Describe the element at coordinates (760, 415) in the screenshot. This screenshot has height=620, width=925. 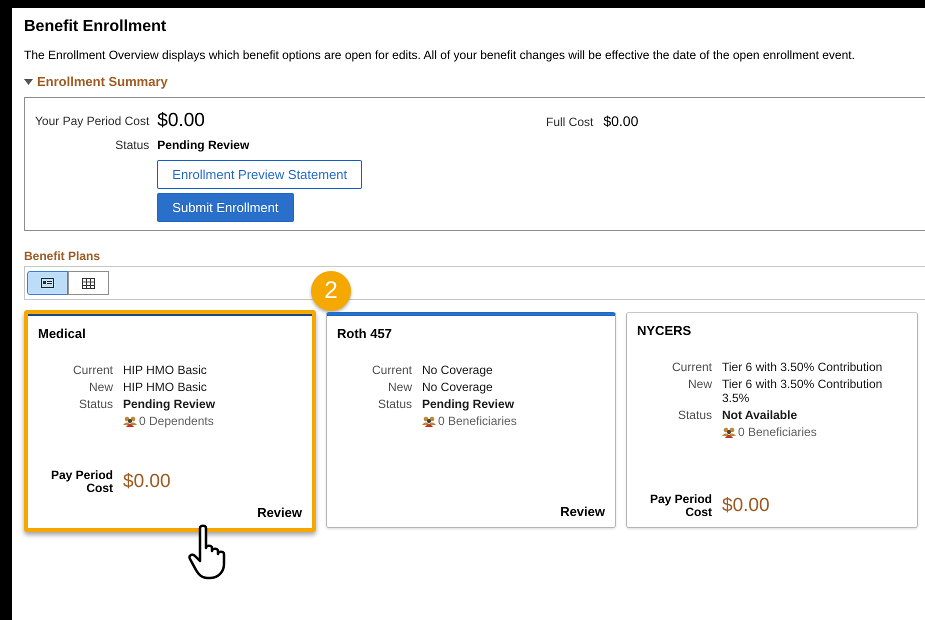
I see `status-value: Not Available` at that location.